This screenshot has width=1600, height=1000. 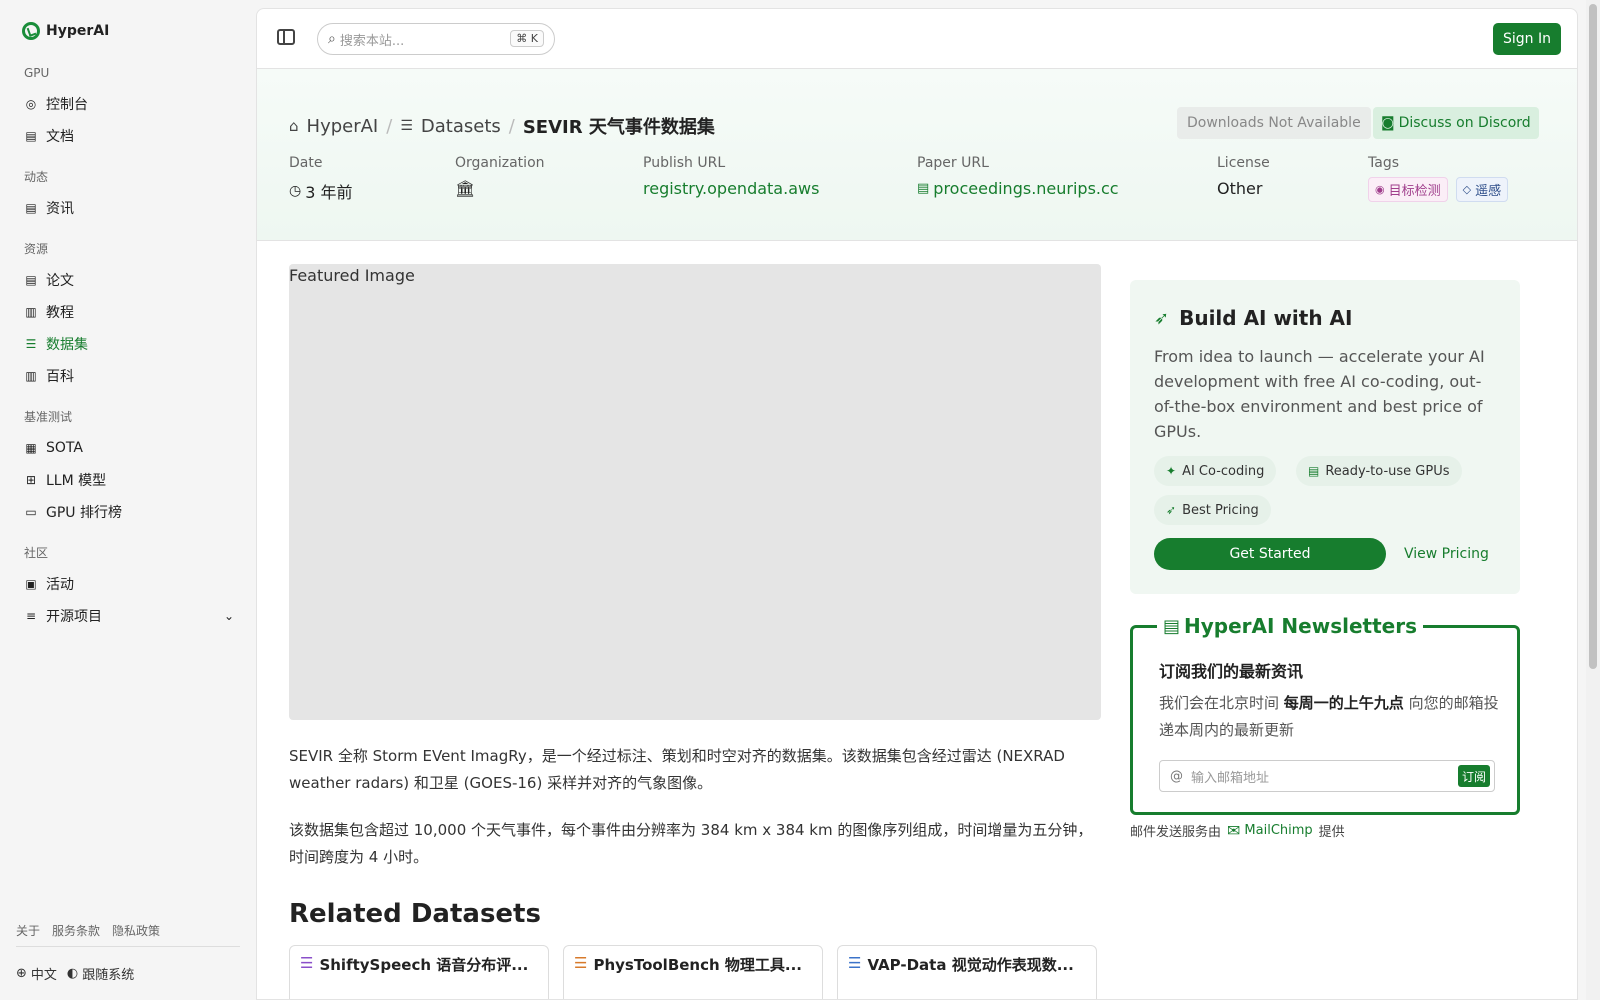 I want to click on sidebar-item-opensource: ≡ 开源项目 ⌄, so click(x=129, y=616).